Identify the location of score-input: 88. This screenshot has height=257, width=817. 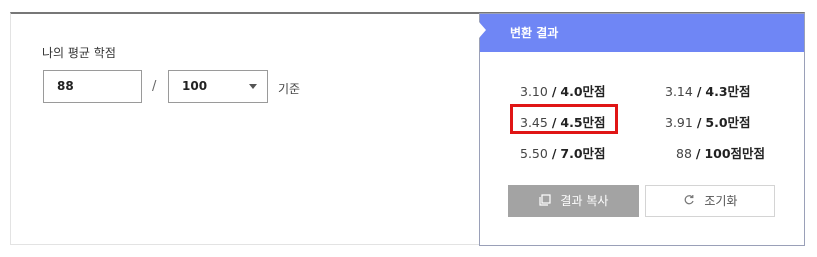
(92, 86).